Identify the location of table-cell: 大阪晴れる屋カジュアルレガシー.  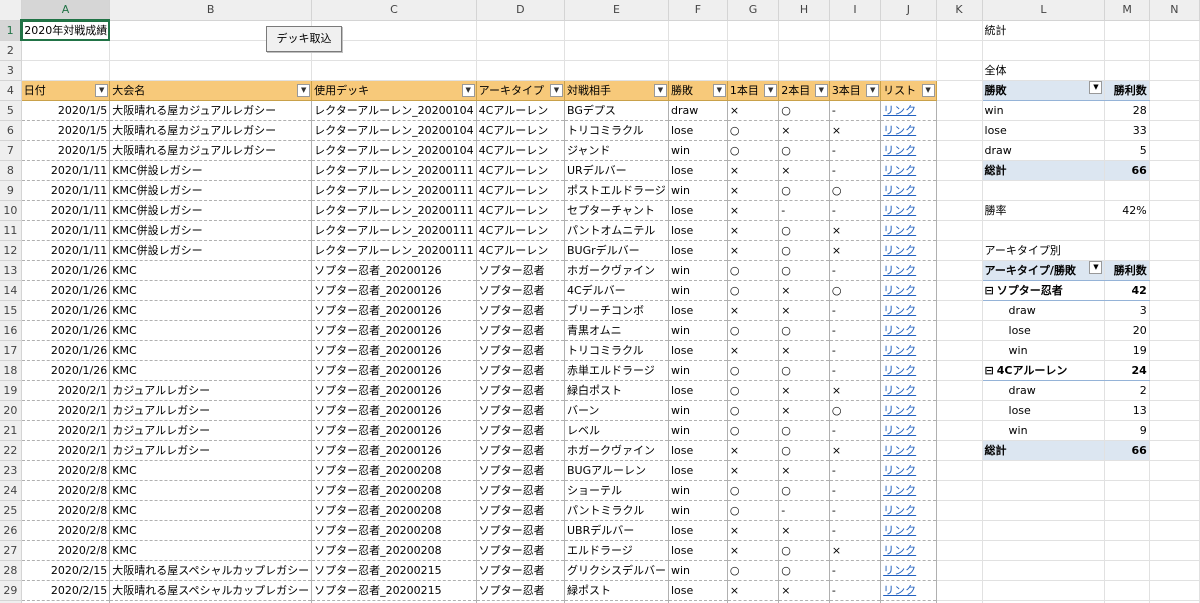
(211, 110).